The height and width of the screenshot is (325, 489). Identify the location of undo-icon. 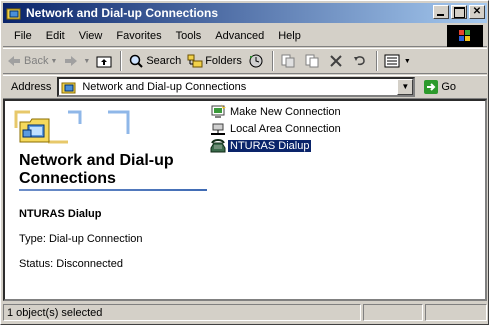
(360, 61).